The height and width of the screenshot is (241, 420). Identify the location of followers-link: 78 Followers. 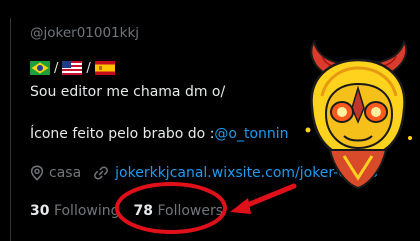
(179, 211).